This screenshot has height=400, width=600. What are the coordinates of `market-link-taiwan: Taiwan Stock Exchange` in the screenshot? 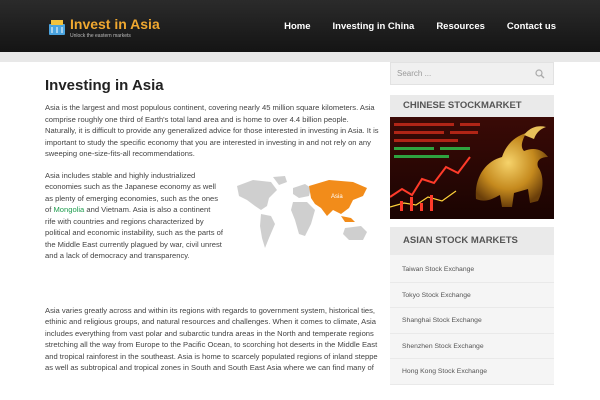 It's located at (472, 270).